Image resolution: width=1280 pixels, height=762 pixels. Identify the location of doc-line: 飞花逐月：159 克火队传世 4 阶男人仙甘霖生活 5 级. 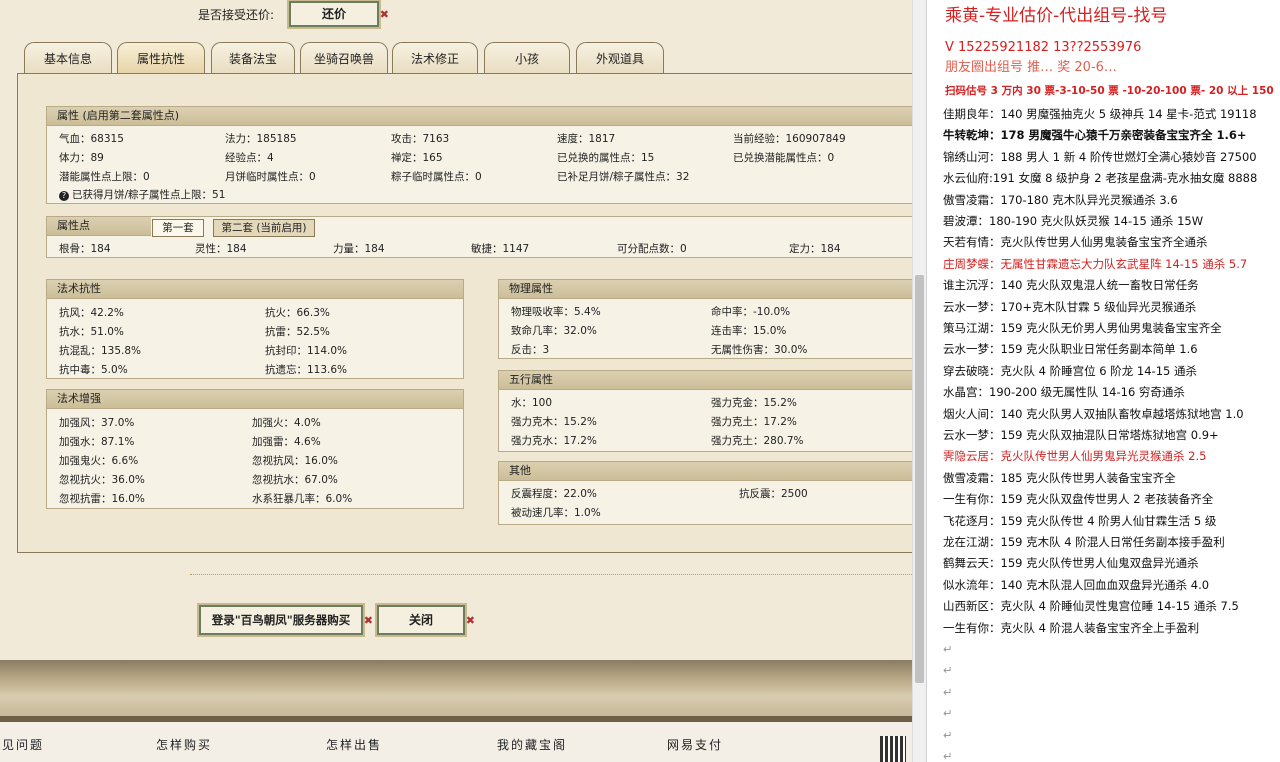
(1080, 520).